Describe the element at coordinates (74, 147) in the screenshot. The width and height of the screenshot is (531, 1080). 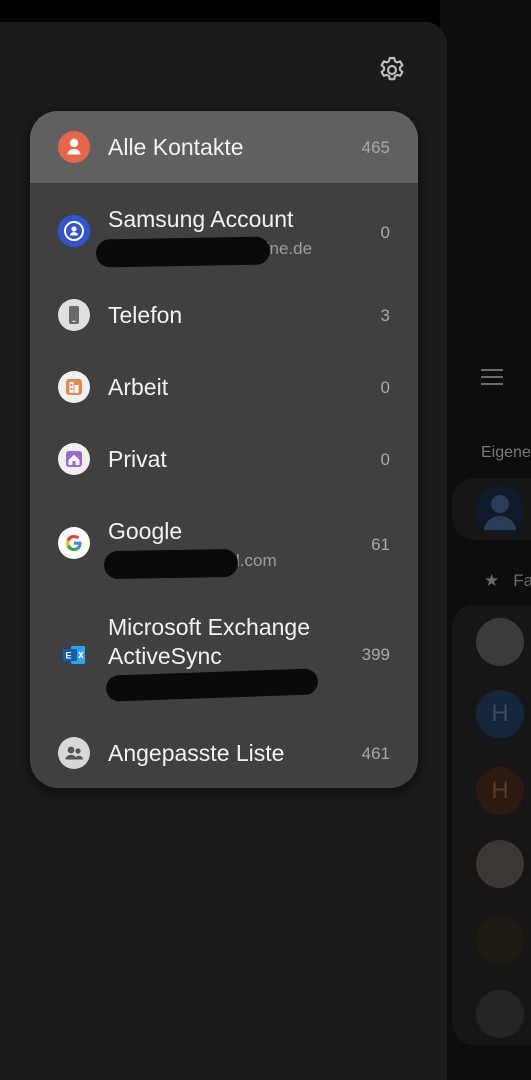
I see `person-icon` at that location.